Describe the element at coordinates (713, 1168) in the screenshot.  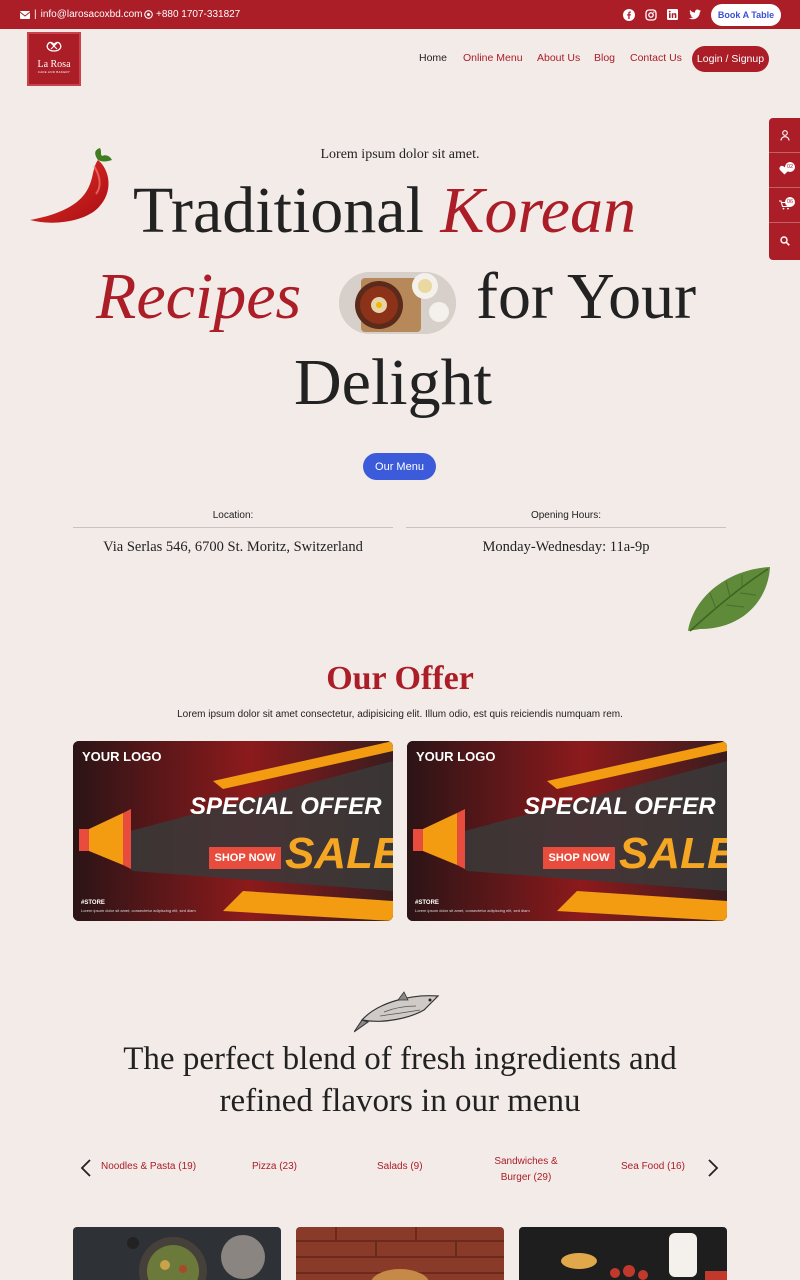
I see `chevron-right-icon` at that location.